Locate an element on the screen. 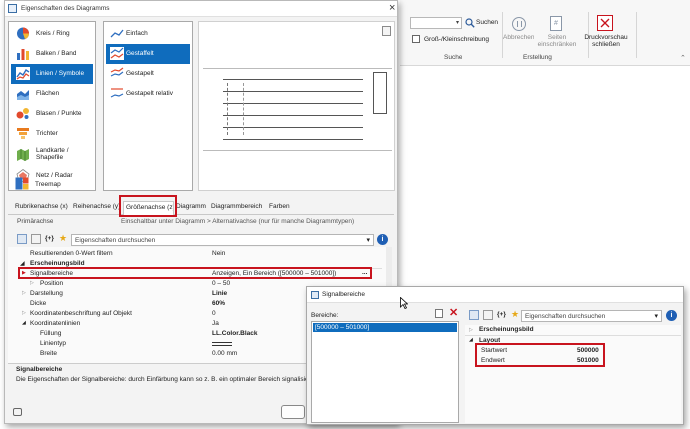 The width and height of the screenshot is (690, 429). chart-preview is located at coordinates (296, 106).